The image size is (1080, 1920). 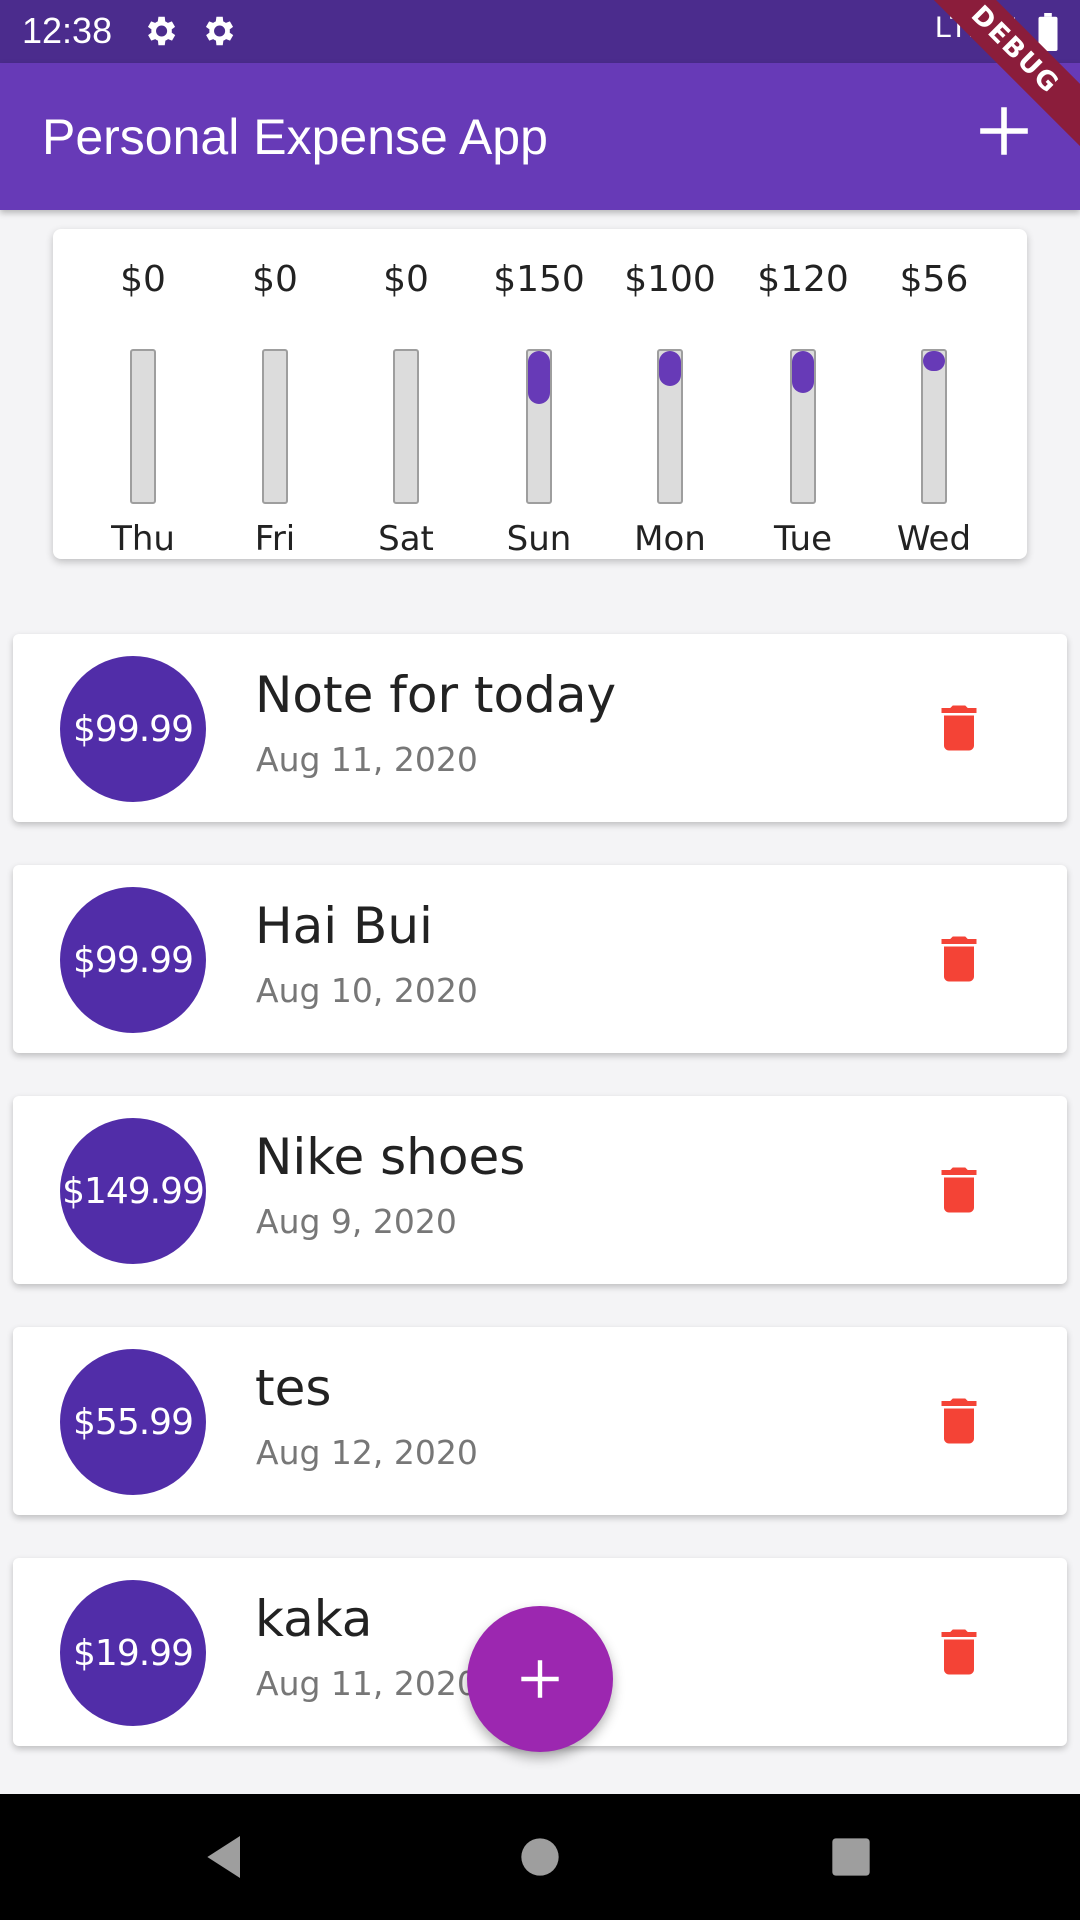 What do you see at coordinates (143, 539) in the screenshot?
I see `bar-day-label: Thu` at bounding box center [143, 539].